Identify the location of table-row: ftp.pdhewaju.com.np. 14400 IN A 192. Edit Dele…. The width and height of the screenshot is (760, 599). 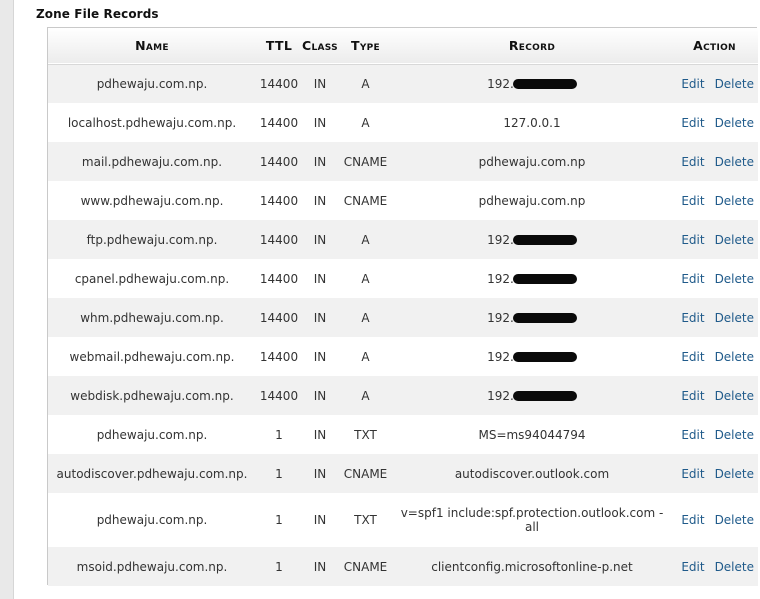
(403, 239).